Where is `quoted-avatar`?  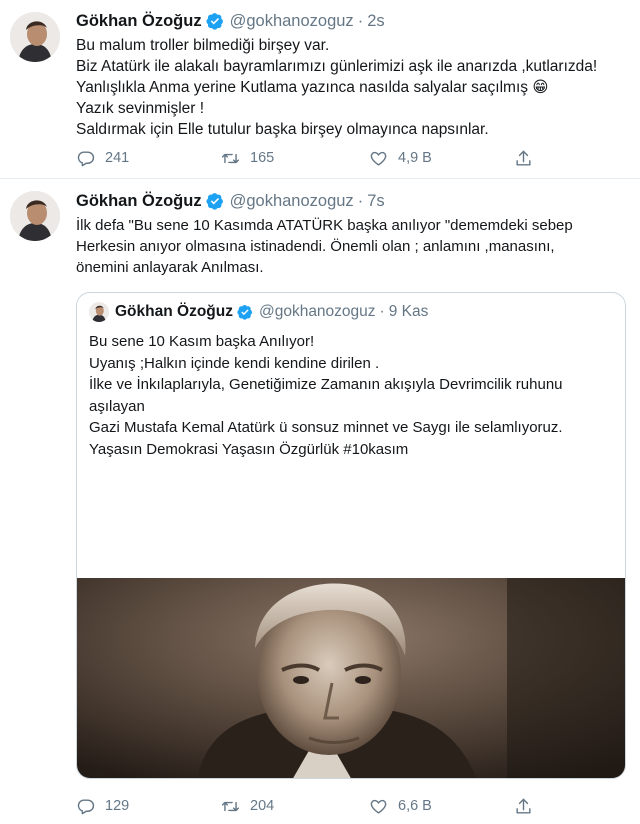
quoted-avatar is located at coordinates (99, 312).